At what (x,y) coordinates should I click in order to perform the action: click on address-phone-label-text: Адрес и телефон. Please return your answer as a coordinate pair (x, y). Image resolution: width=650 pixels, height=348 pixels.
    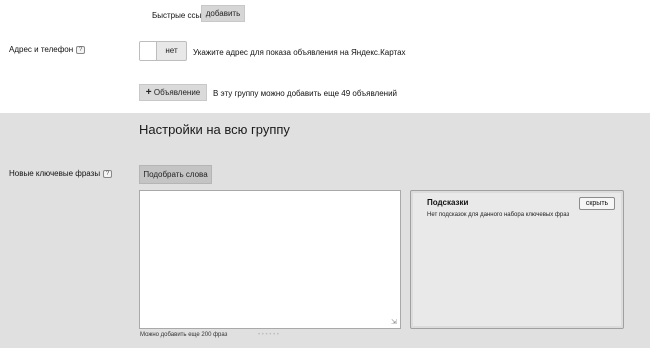
    Looking at the image, I should click on (41, 49).